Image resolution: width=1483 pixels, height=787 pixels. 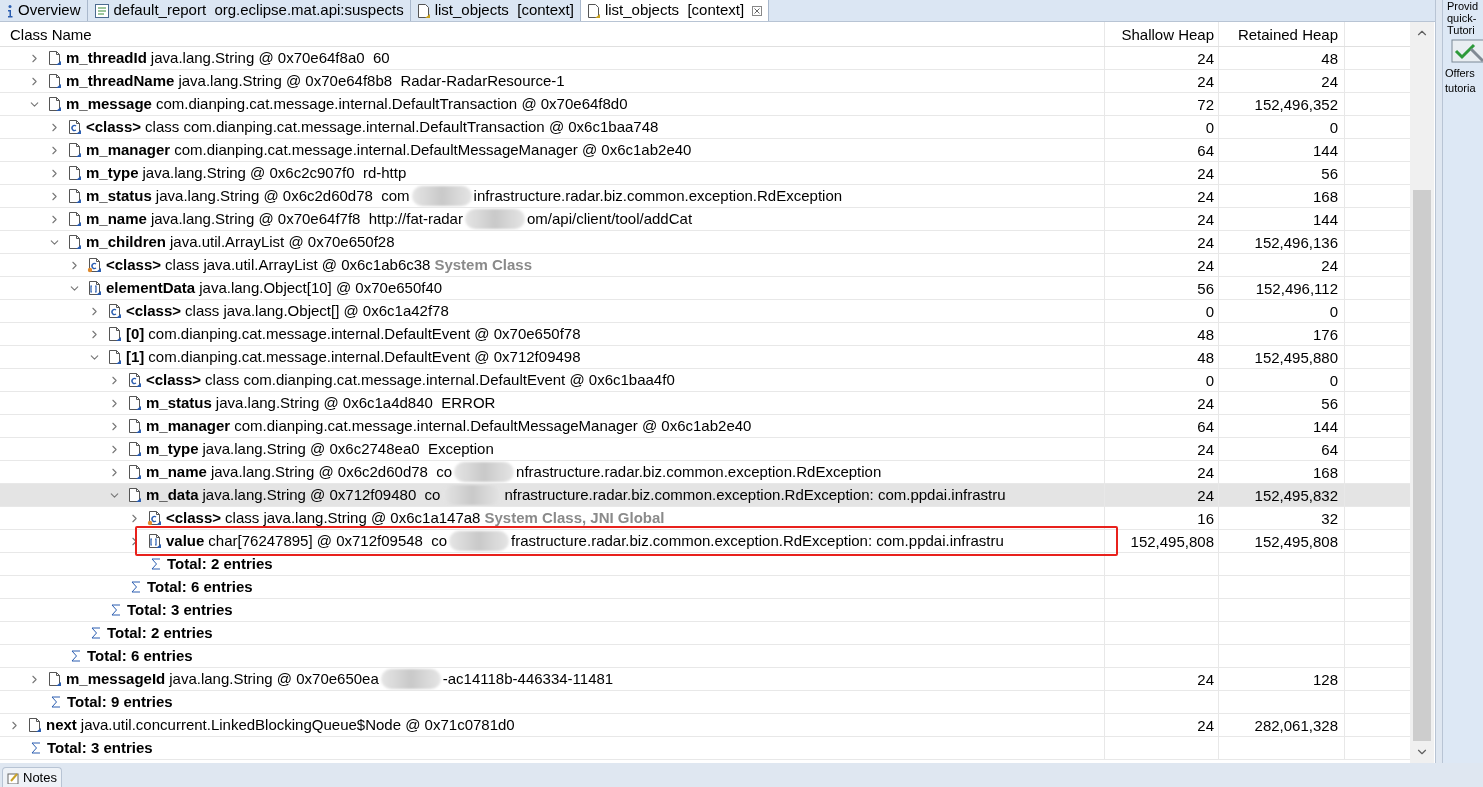 I want to click on total-label: Total: 3 entries, so click(x=100, y=747).